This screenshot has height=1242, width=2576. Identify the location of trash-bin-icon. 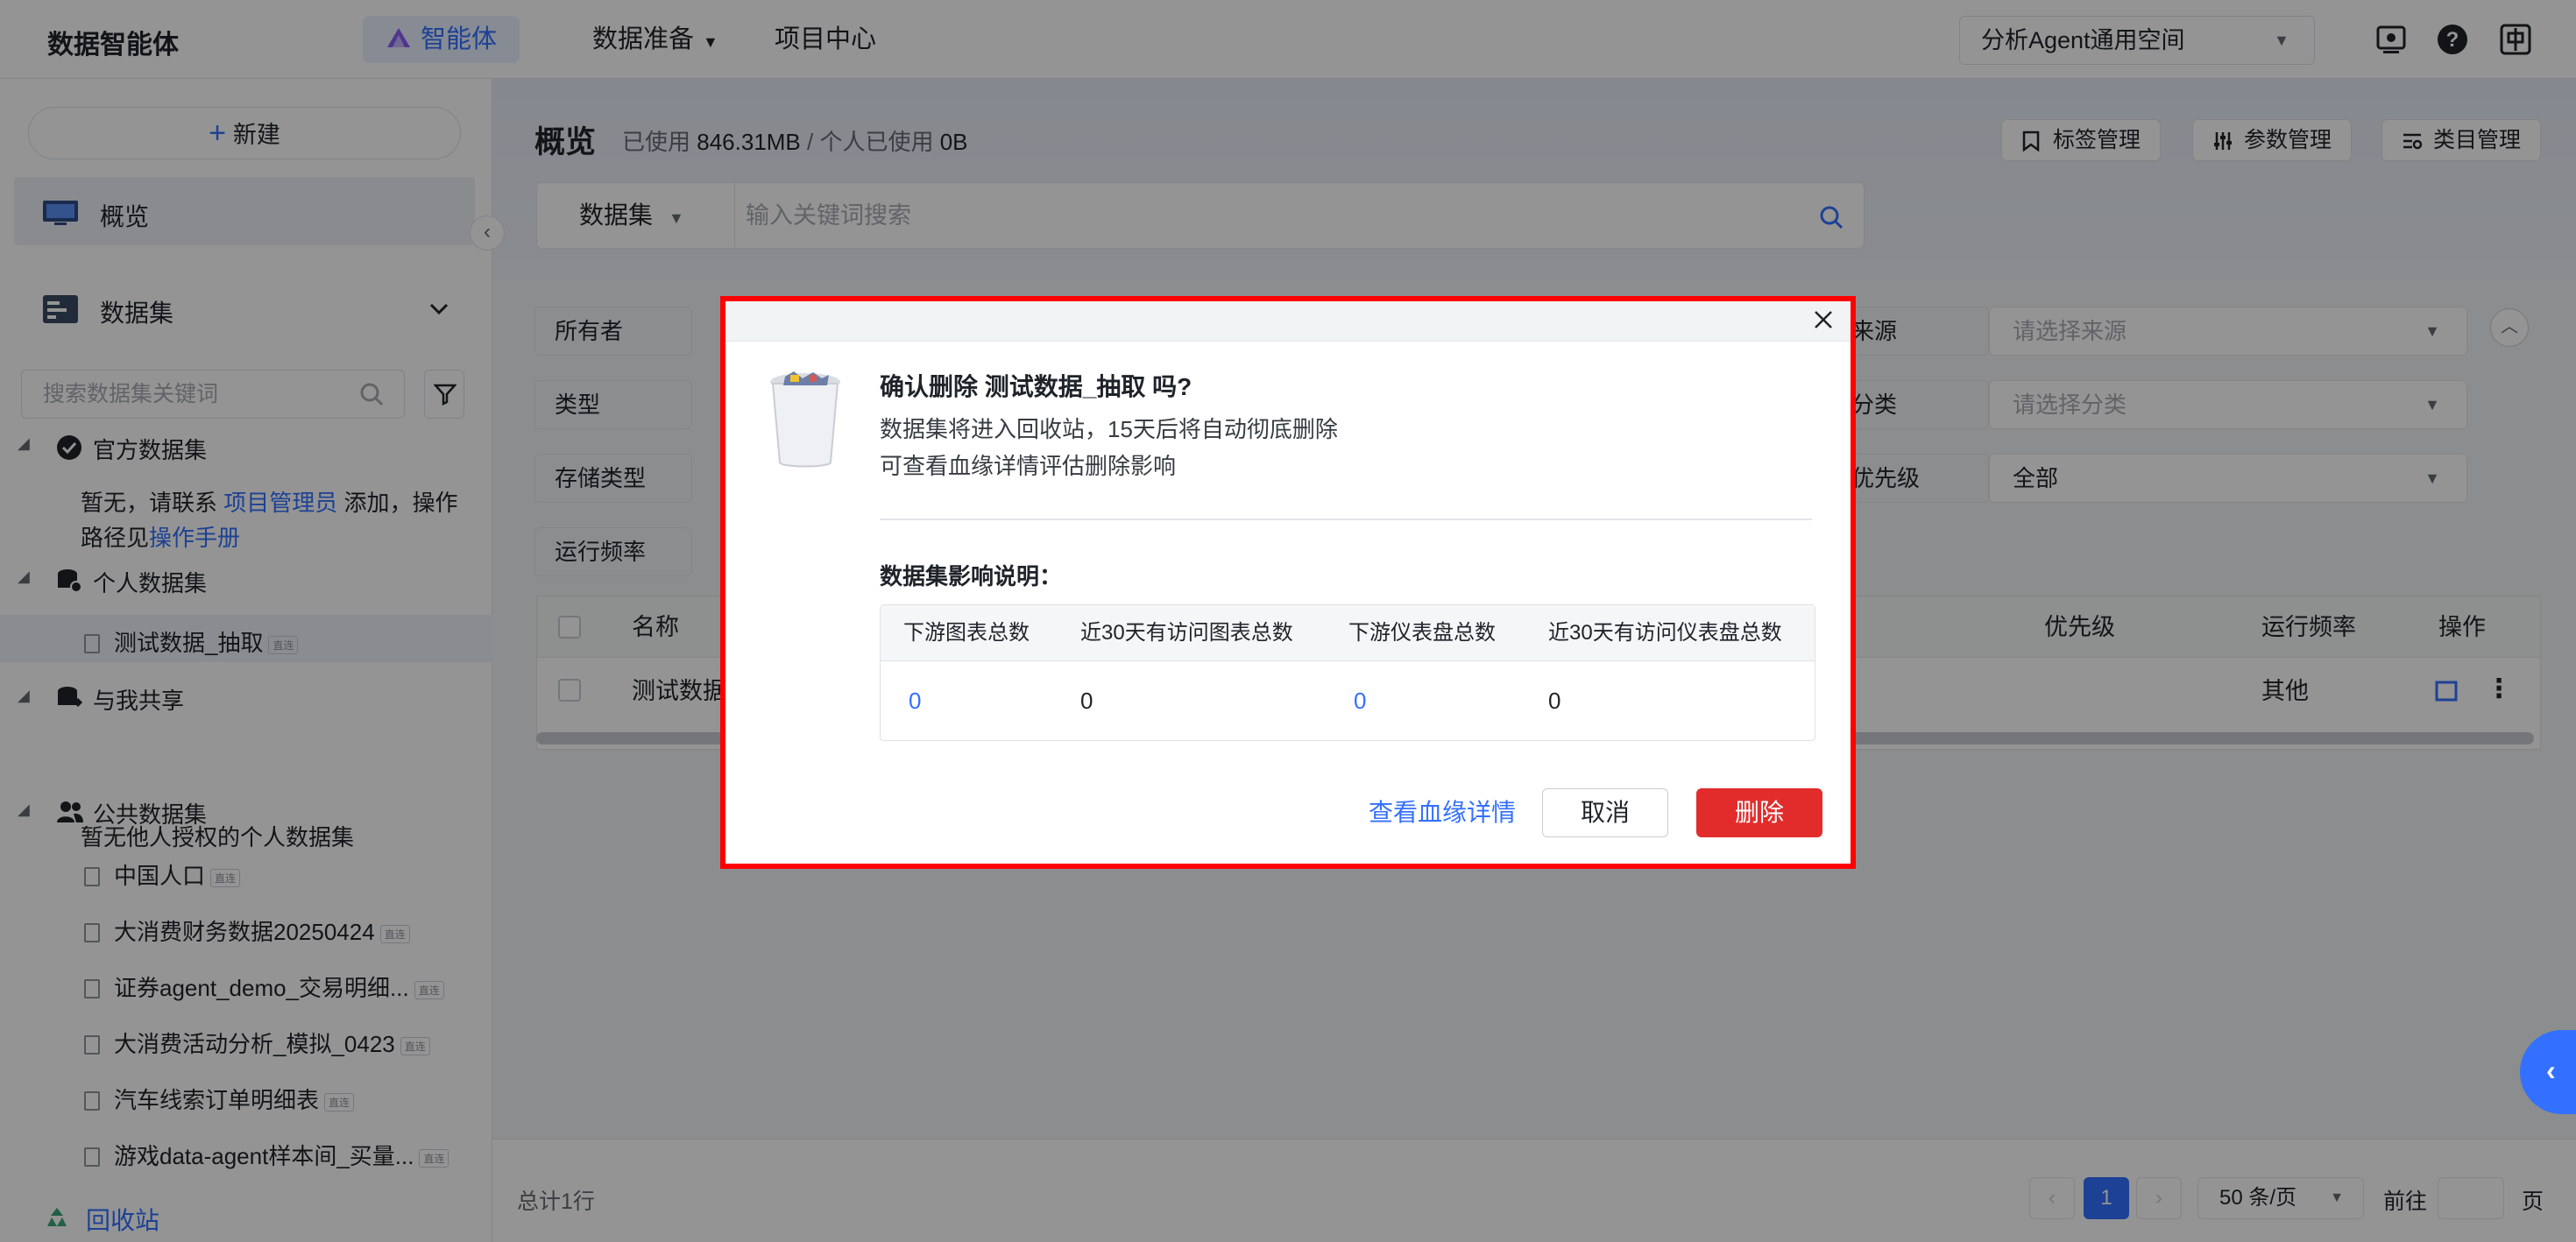
(805, 419).